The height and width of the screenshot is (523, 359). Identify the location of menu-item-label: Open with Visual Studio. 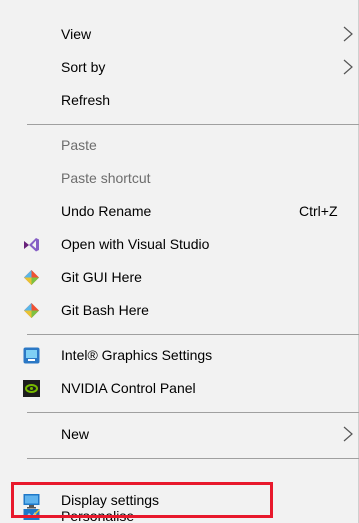
(135, 244).